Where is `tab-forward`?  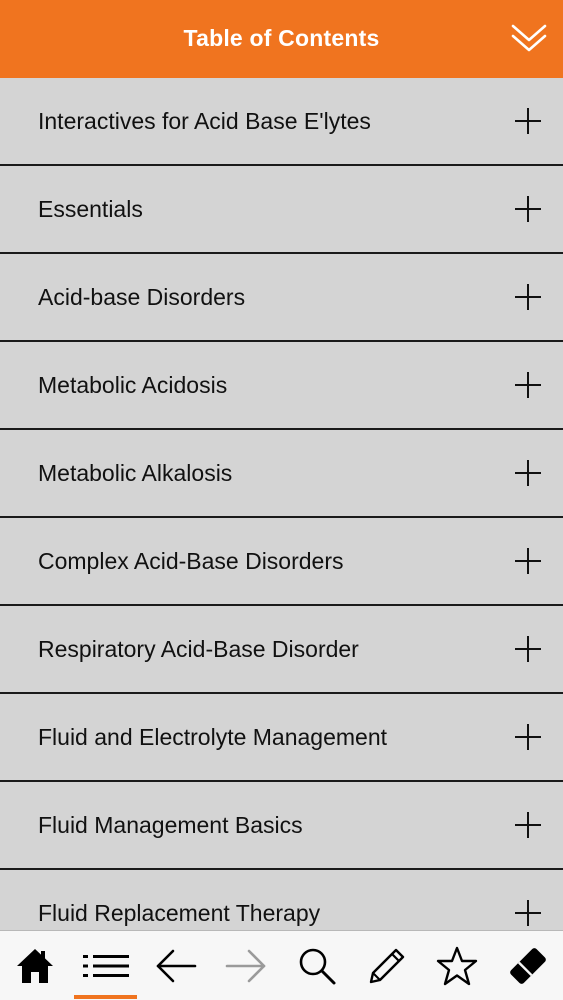 tab-forward is located at coordinates (246, 965).